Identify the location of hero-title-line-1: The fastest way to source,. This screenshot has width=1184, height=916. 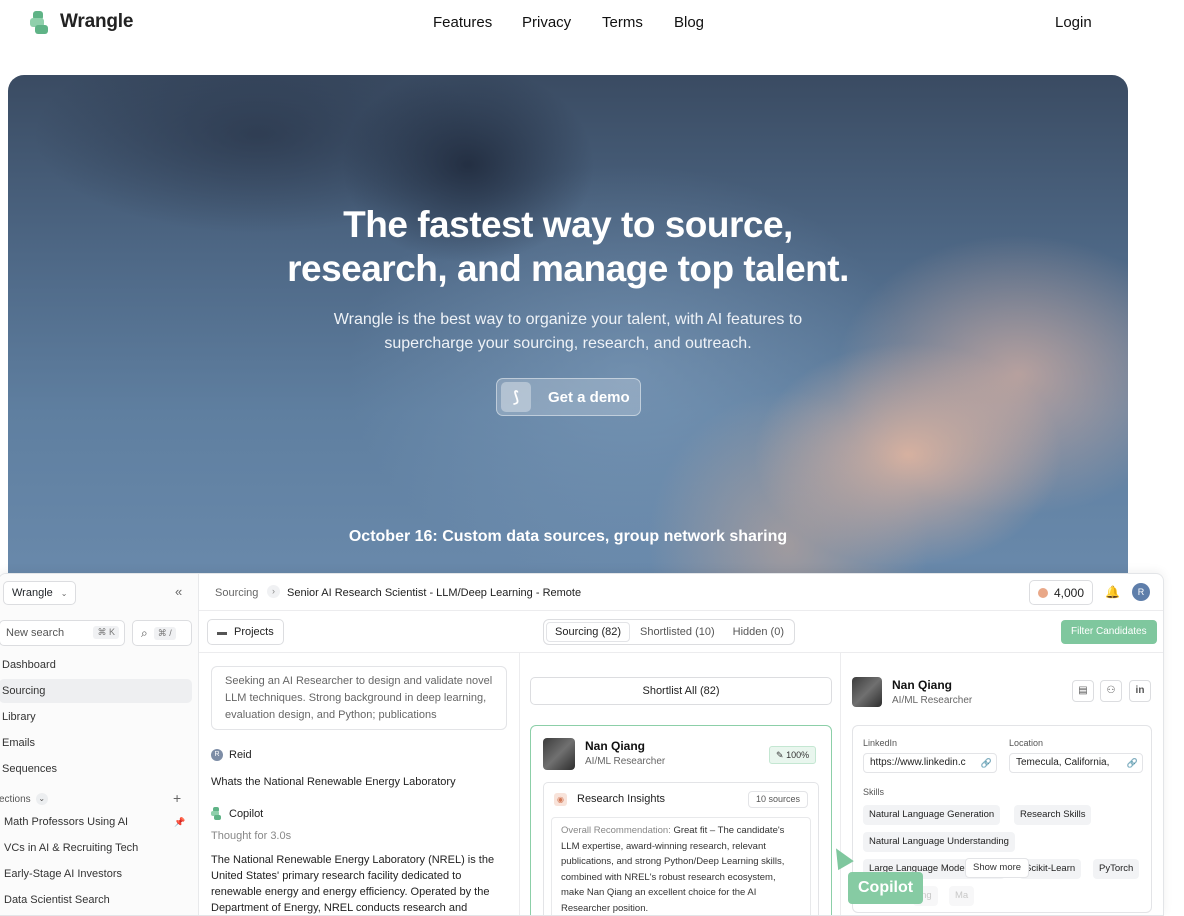
(568, 224).